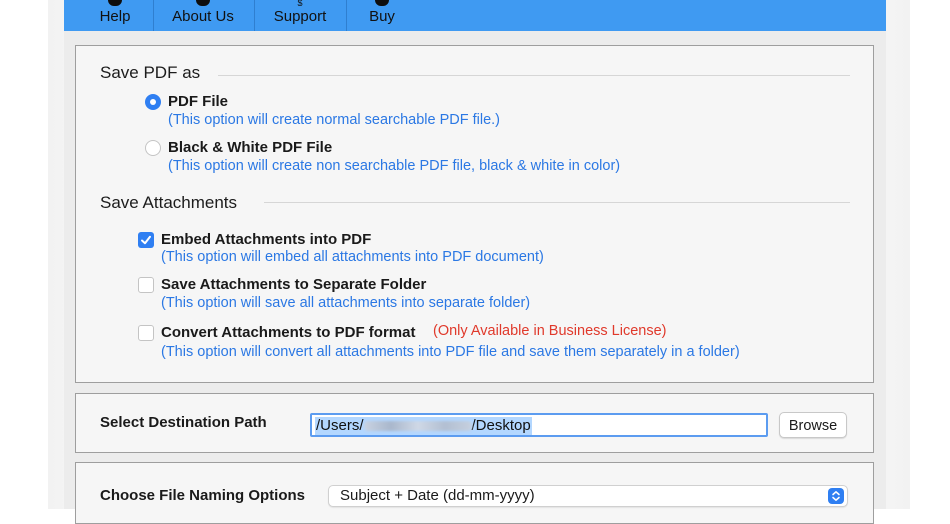 This screenshot has height=524, width=950. I want to click on toolbar: Help About Us $ Support Buy, so click(475, 15).